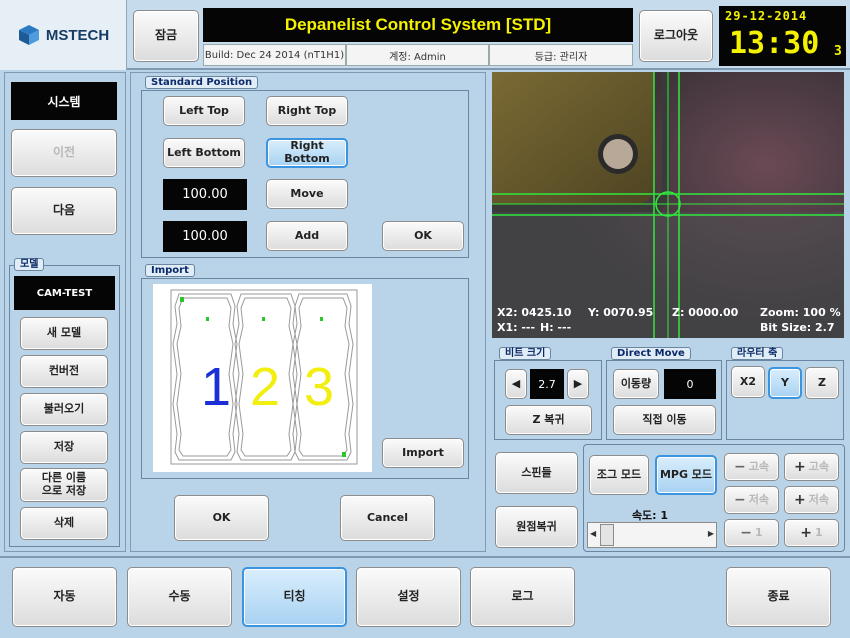 This screenshot has height=638, width=850. What do you see at coordinates (536, 473) in the screenshot?
I see `spindle-button: 스핀들` at bounding box center [536, 473].